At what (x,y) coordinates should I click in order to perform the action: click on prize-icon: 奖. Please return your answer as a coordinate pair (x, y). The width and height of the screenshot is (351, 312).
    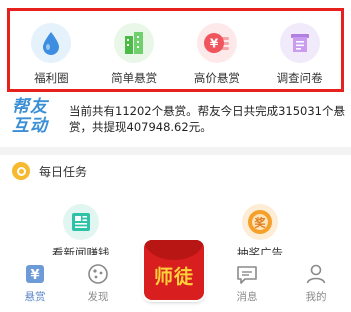
    Looking at the image, I should click on (260, 222).